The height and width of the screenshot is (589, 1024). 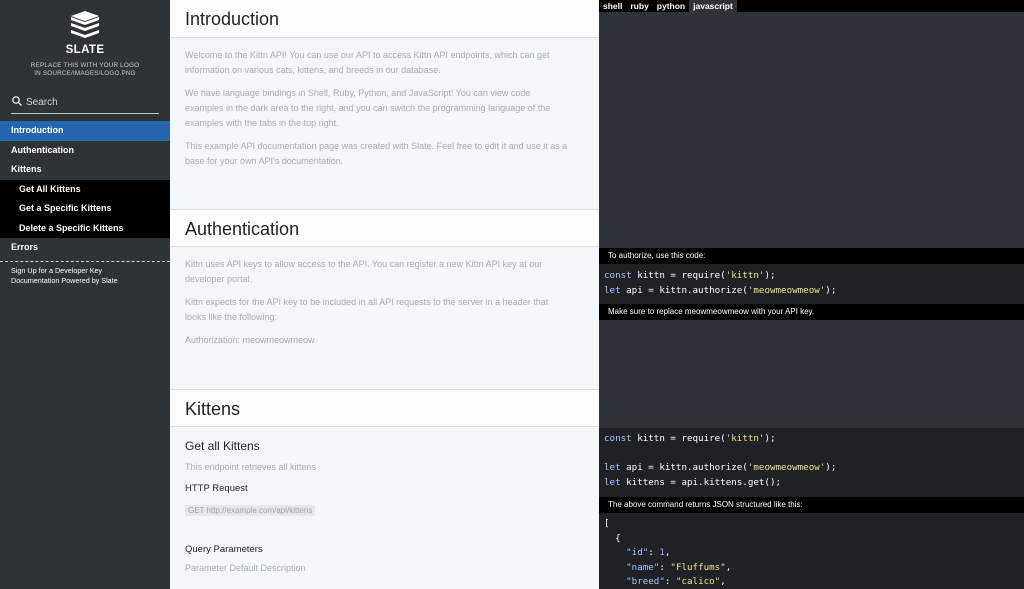 I want to click on search-box, so click(x=85, y=103).